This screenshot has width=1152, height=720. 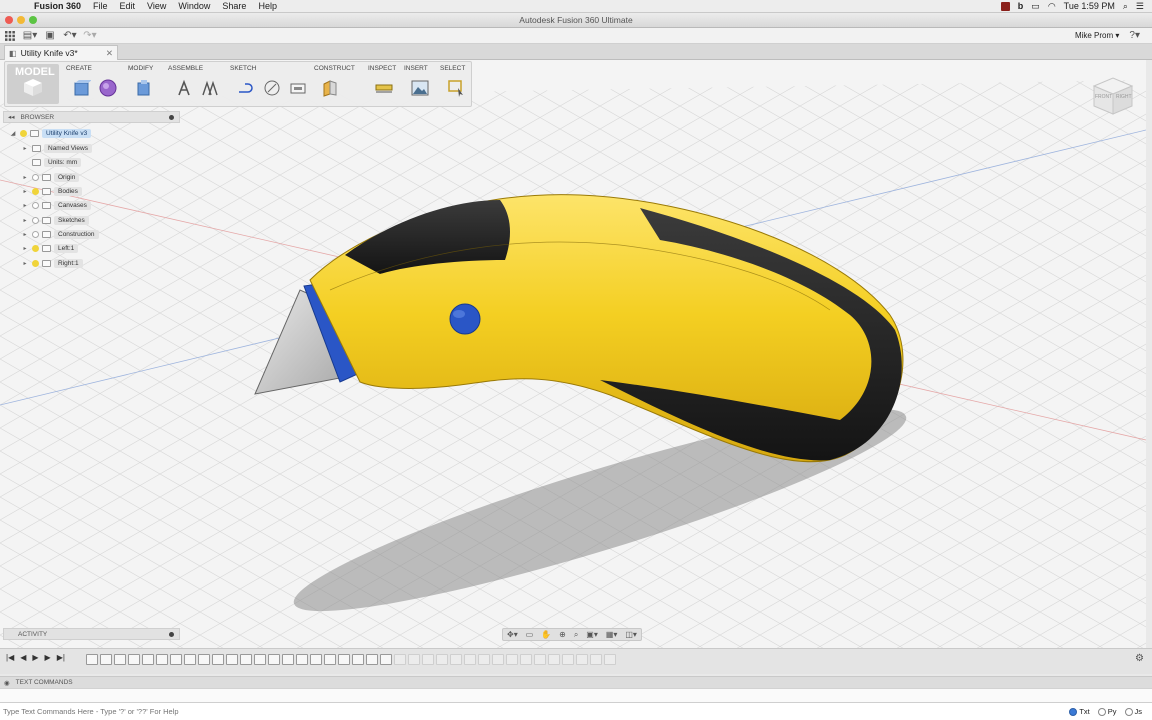 What do you see at coordinates (546, 634) in the screenshot?
I see `pan-icon: ✋` at bounding box center [546, 634].